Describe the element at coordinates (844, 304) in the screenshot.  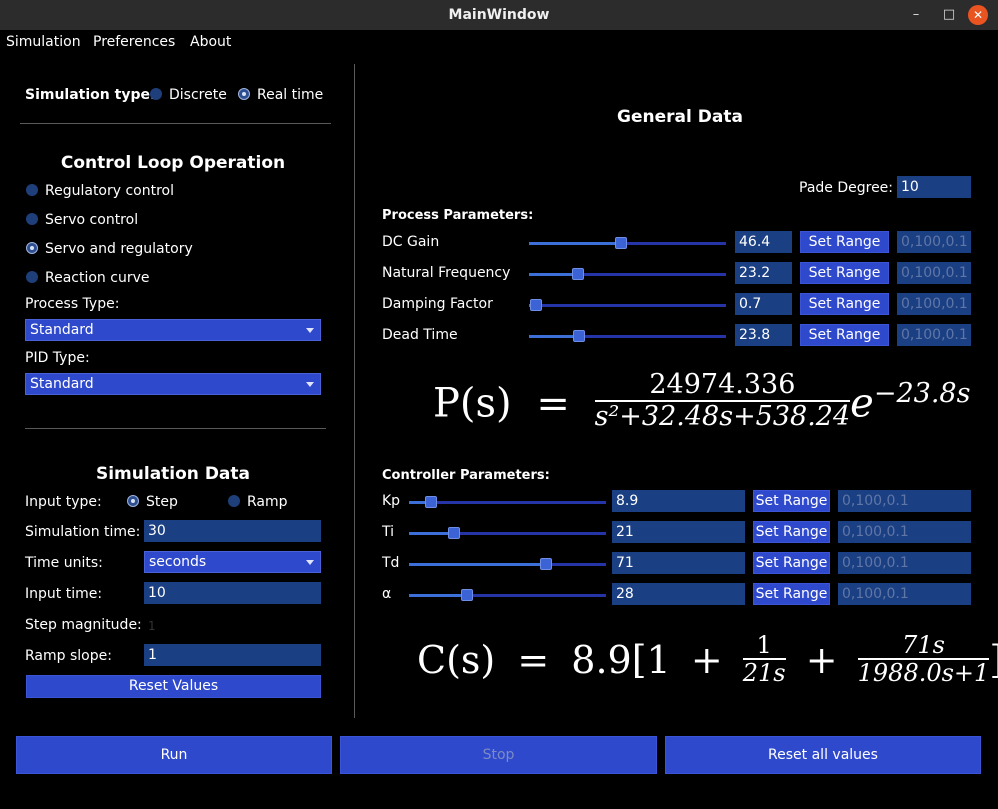
I see `process-param-2-set-range-button: Set Range` at that location.